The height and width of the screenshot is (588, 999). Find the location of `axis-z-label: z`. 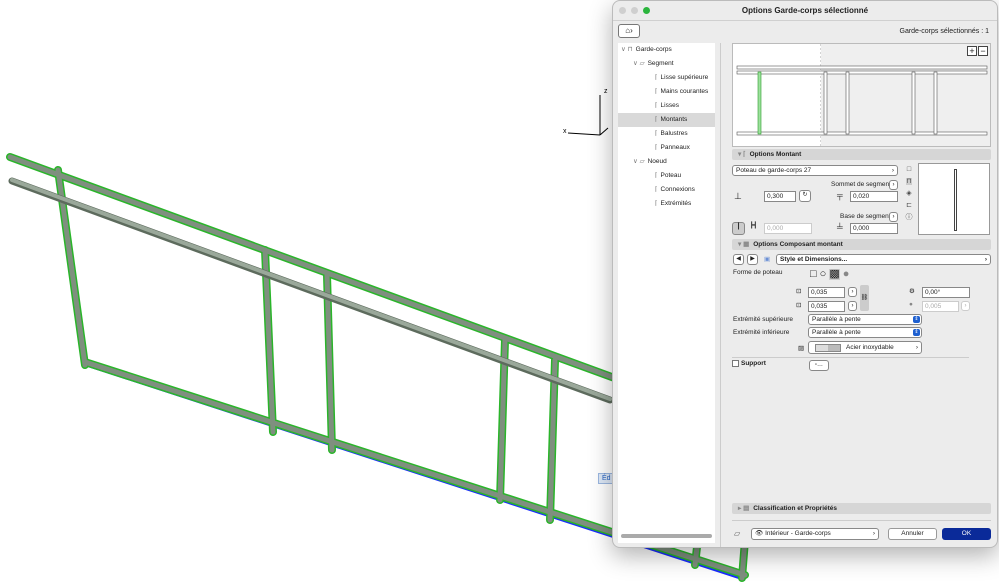

axis-z-label: z is located at coordinates (606, 91).